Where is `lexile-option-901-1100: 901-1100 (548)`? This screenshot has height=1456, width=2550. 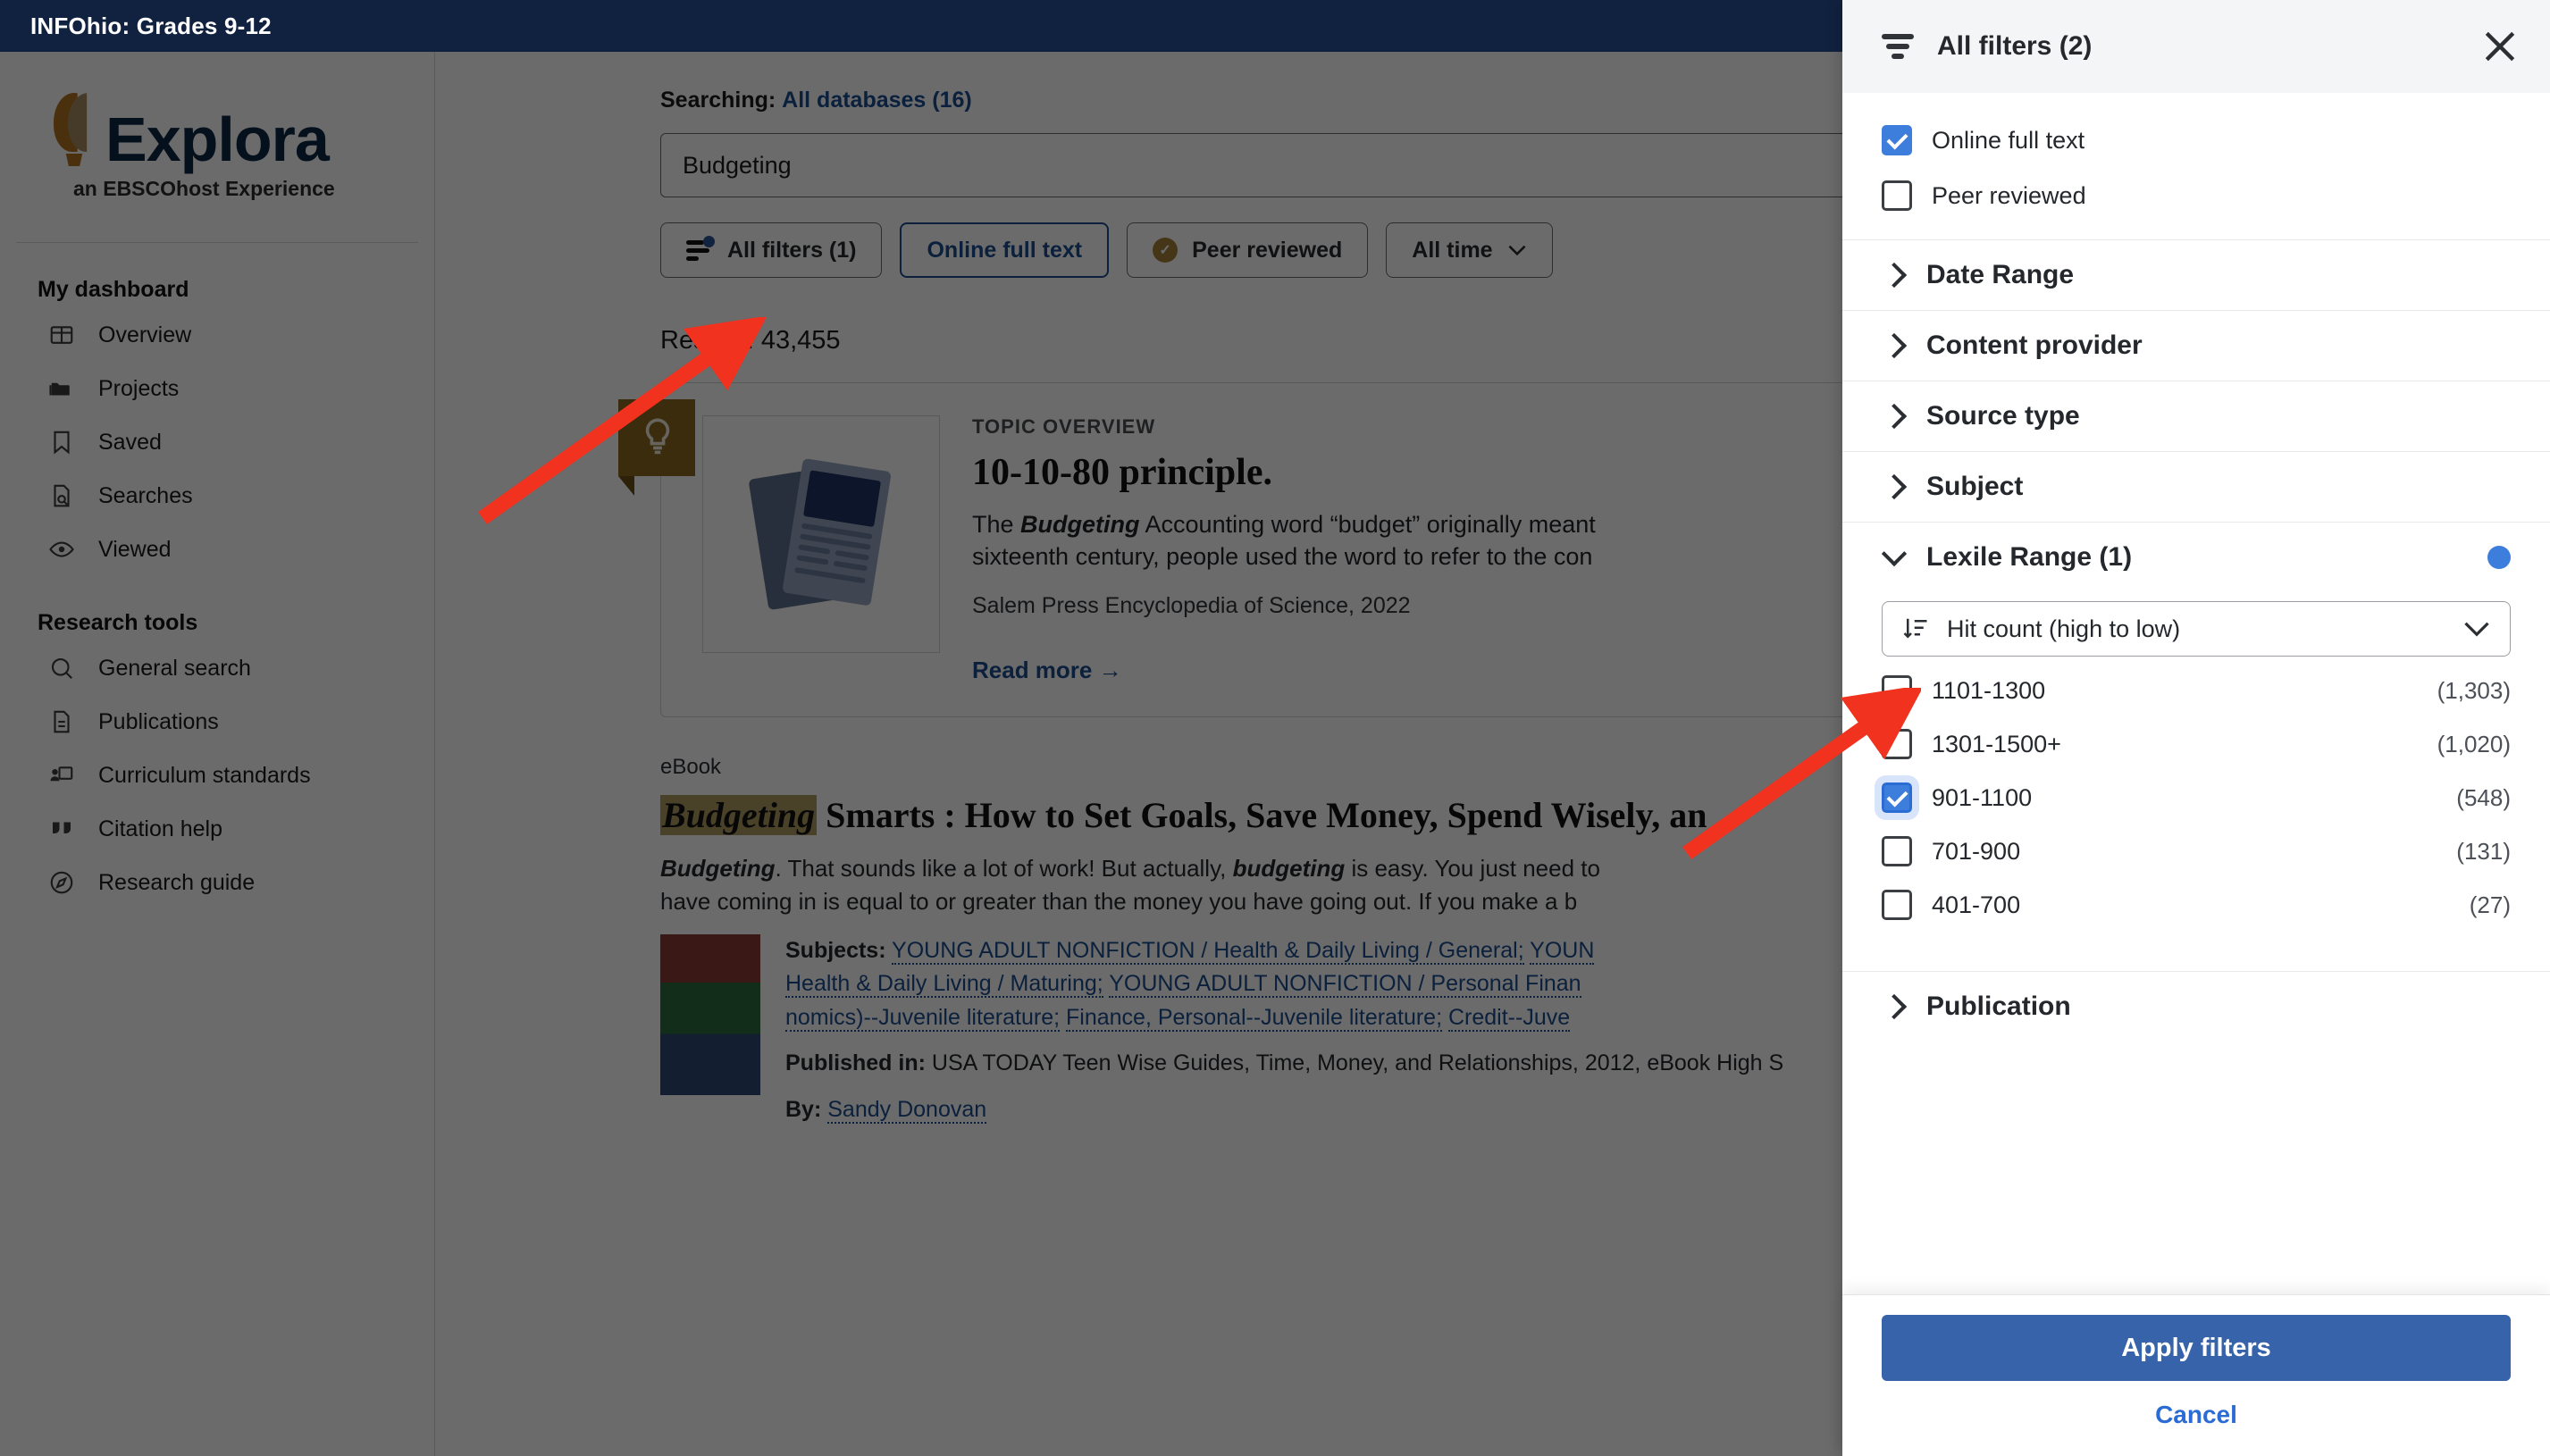
lexile-option-901-1100: 901-1100 (548) is located at coordinates (2196, 797).